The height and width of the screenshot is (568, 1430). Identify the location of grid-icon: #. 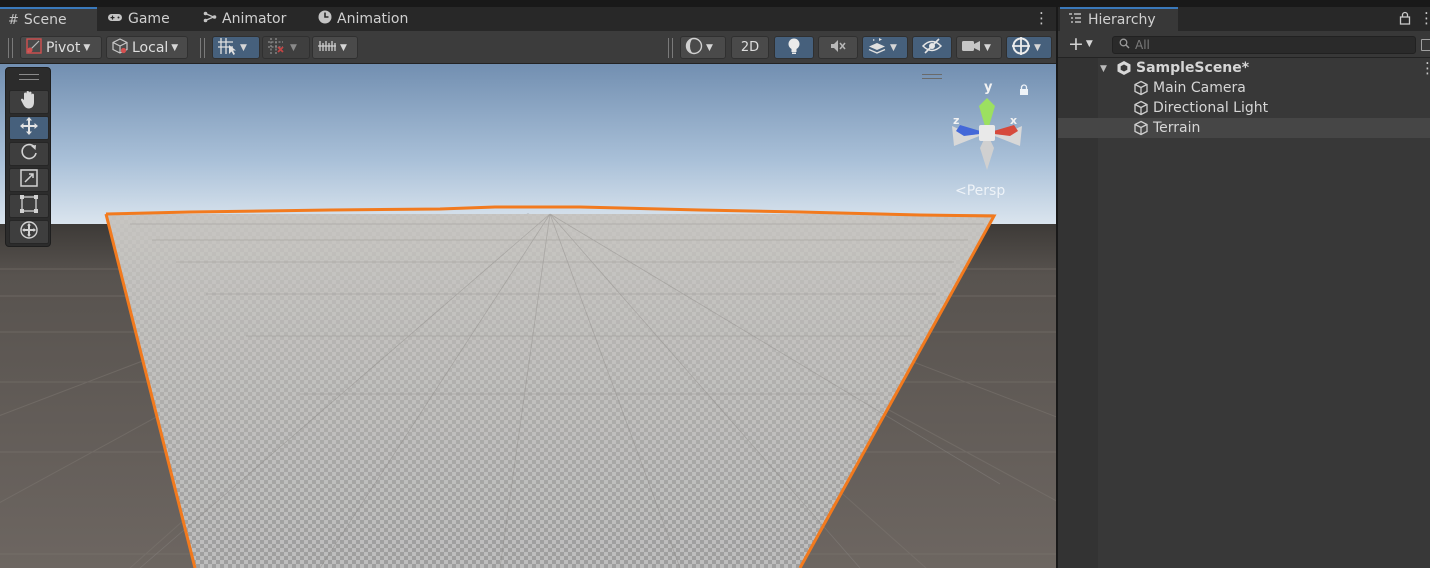
(13, 20).